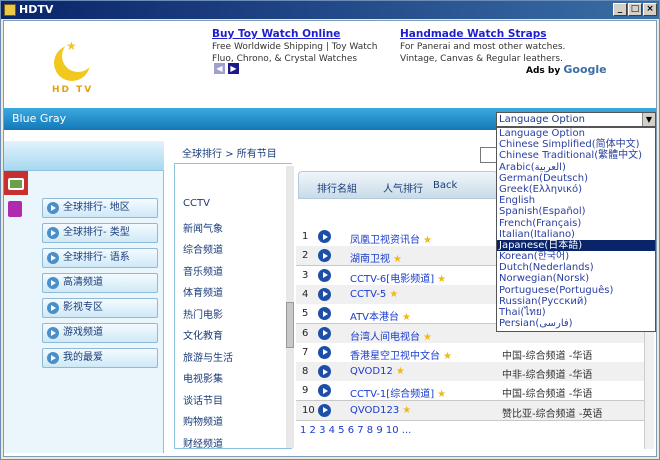 This screenshot has width=660, height=460. What do you see at coordinates (635, 9) in the screenshot?
I see `maximize-button: □` at bounding box center [635, 9].